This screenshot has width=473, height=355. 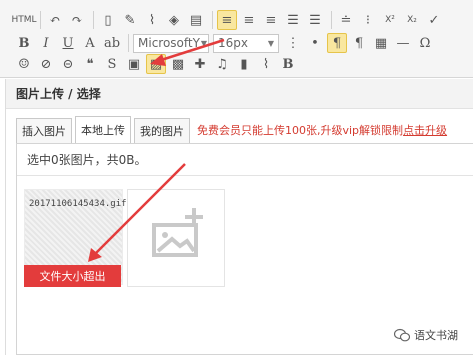 I want to click on upgrade-link: 点击升级, so click(x=425, y=130).